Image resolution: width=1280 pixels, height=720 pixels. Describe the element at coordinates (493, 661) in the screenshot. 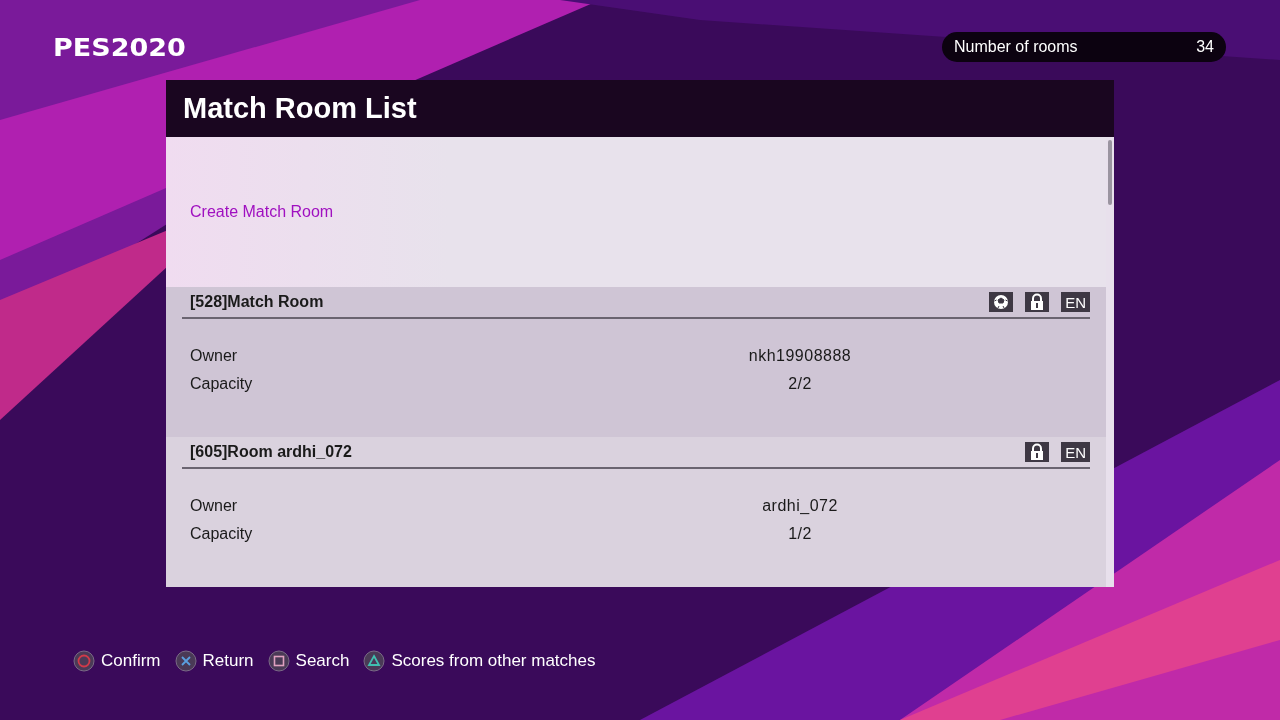

I see `button-hint-label: Scores from other matches` at that location.